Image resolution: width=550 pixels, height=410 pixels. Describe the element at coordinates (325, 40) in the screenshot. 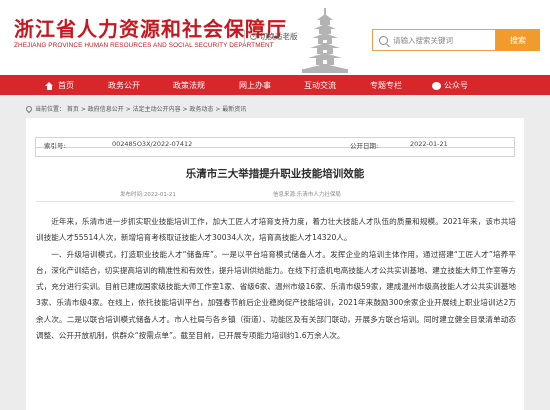

I see `pagoda-illustration` at that location.